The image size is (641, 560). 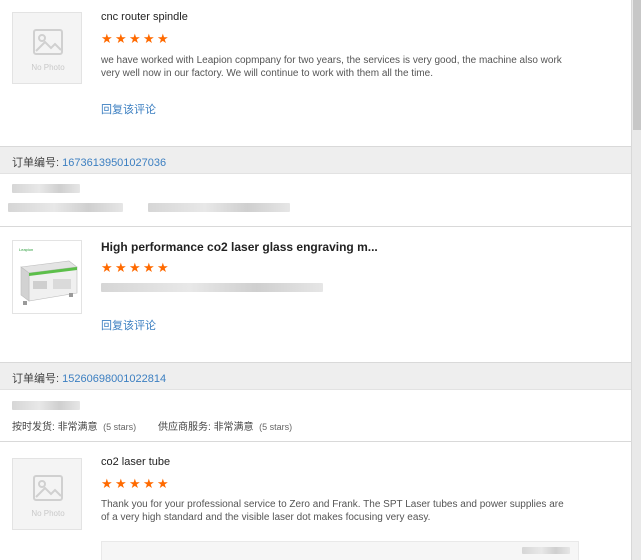 What do you see at coordinates (186, 427) in the screenshot?
I see `service-label: 供应商服务:` at bounding box center [186, 427].